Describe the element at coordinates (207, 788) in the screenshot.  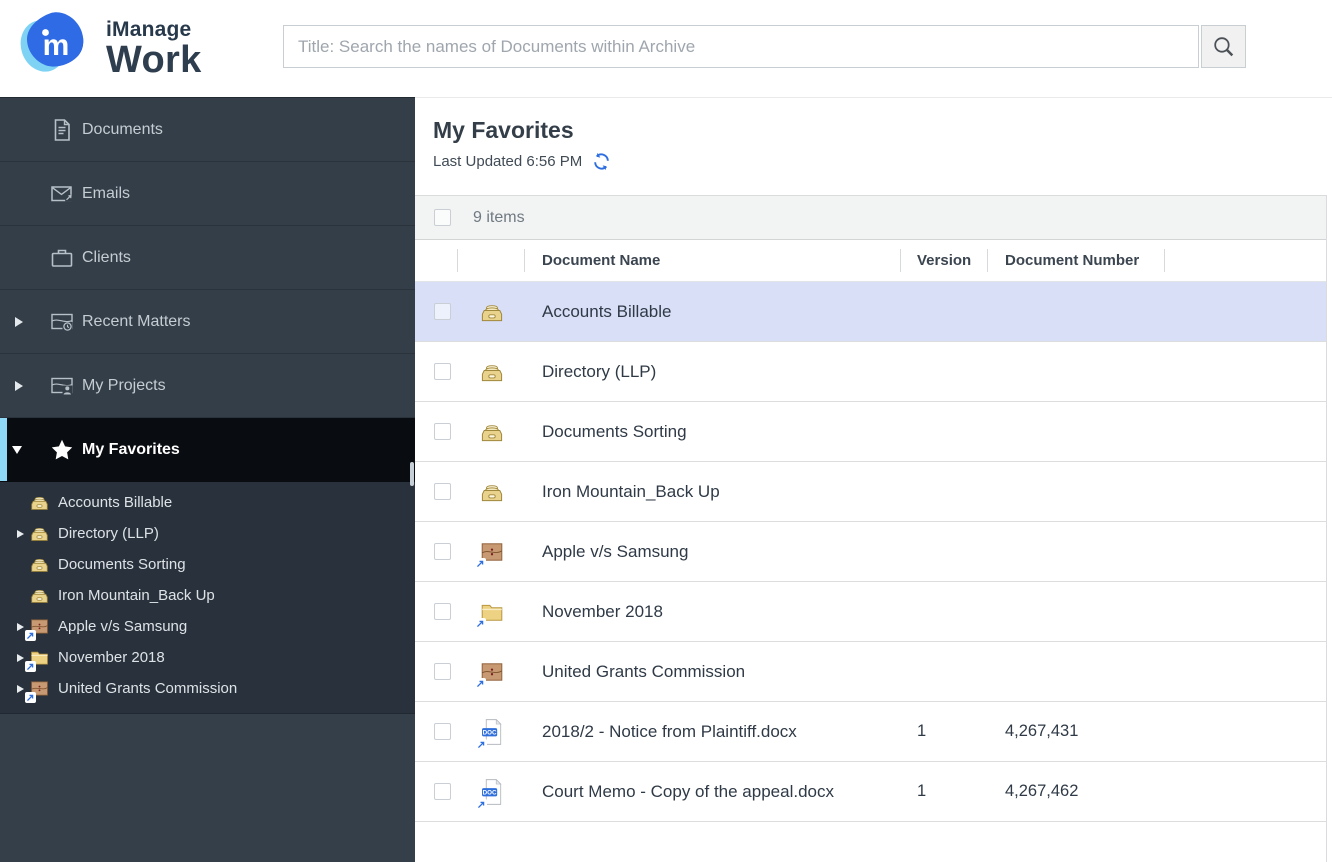
I see `sidebar-footer` at that location.